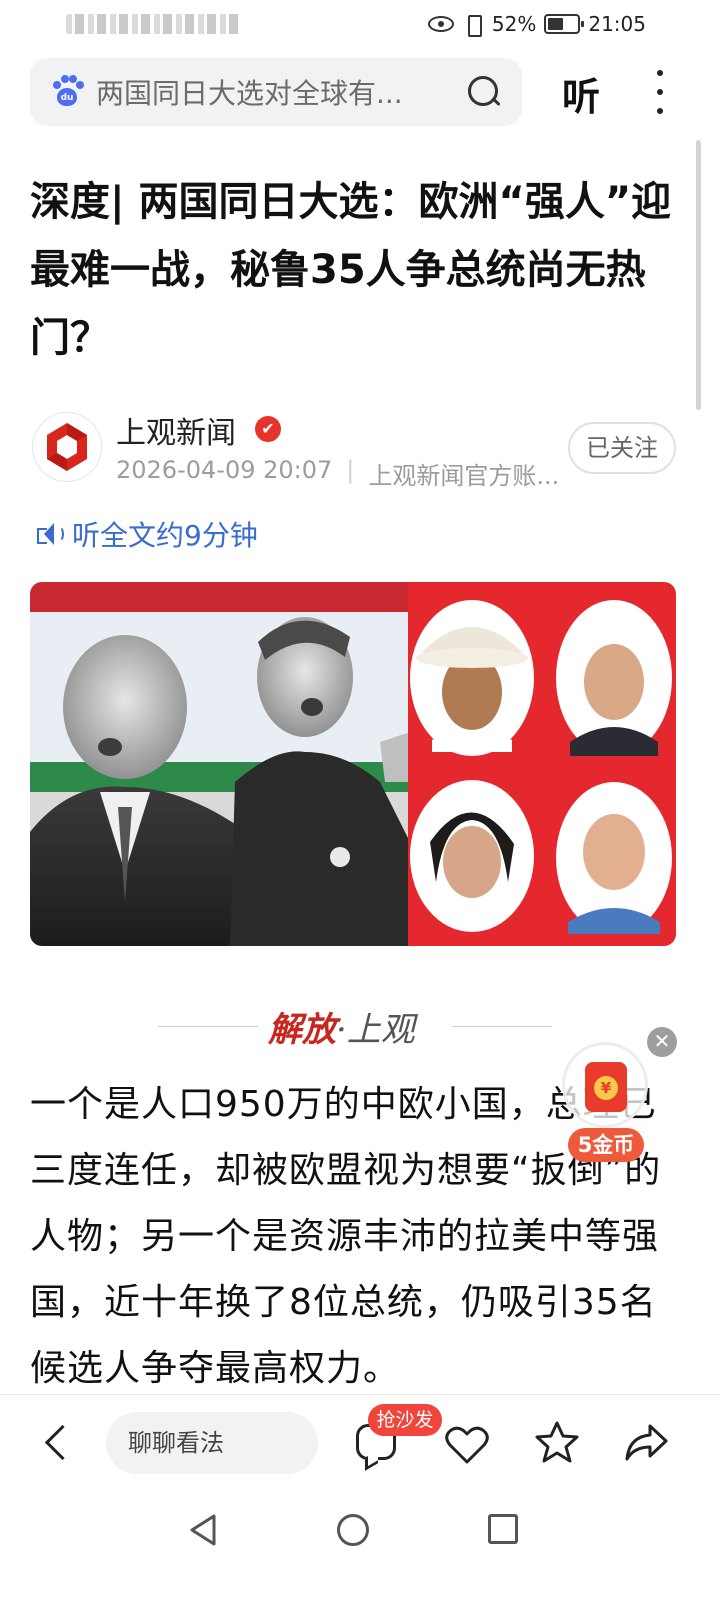  What do you see at coordinates (360, 24) in the screenshot?
I see `status-bar: 52% 21:05` at bounding box center [360, 24].